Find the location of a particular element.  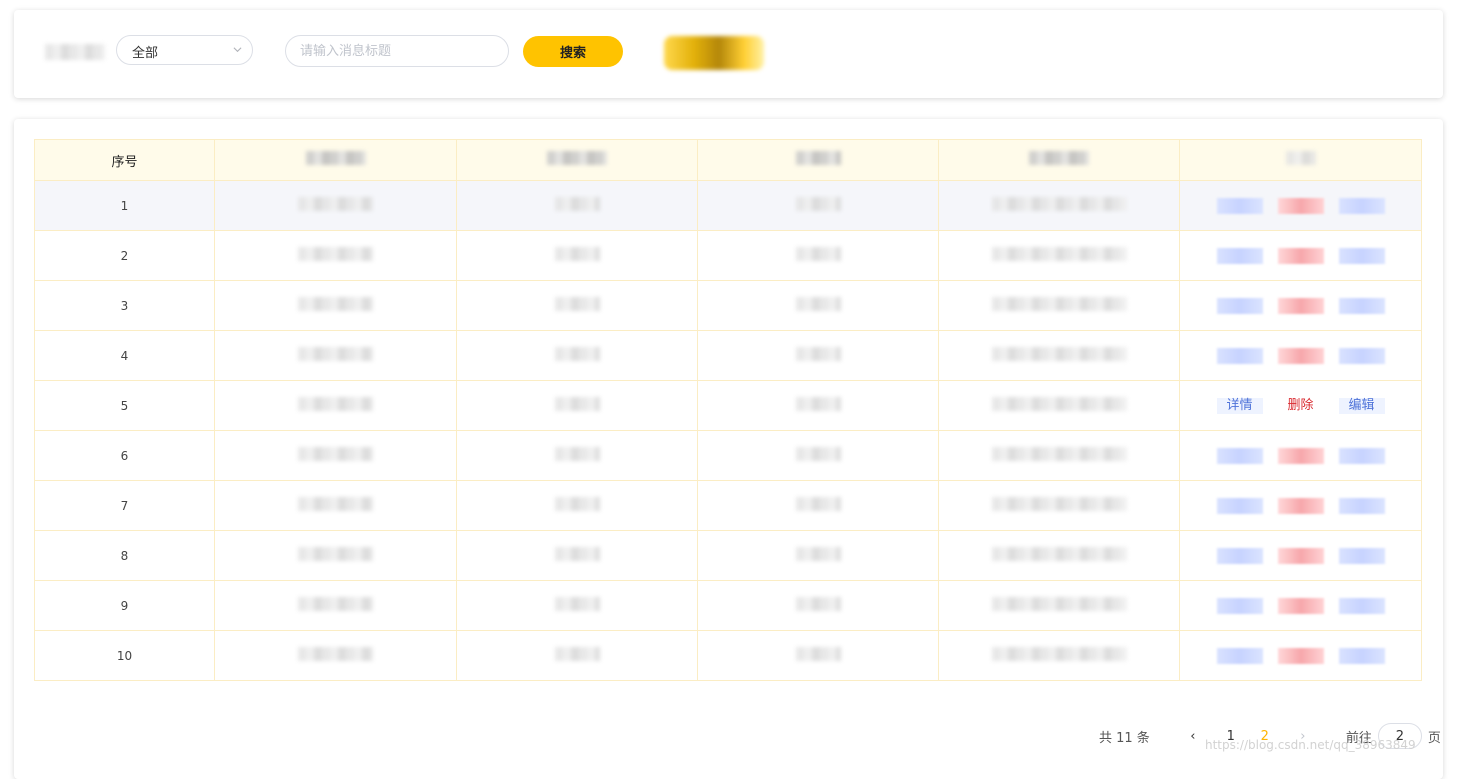

status-select: 全部 is located at coordinates (184, 50).